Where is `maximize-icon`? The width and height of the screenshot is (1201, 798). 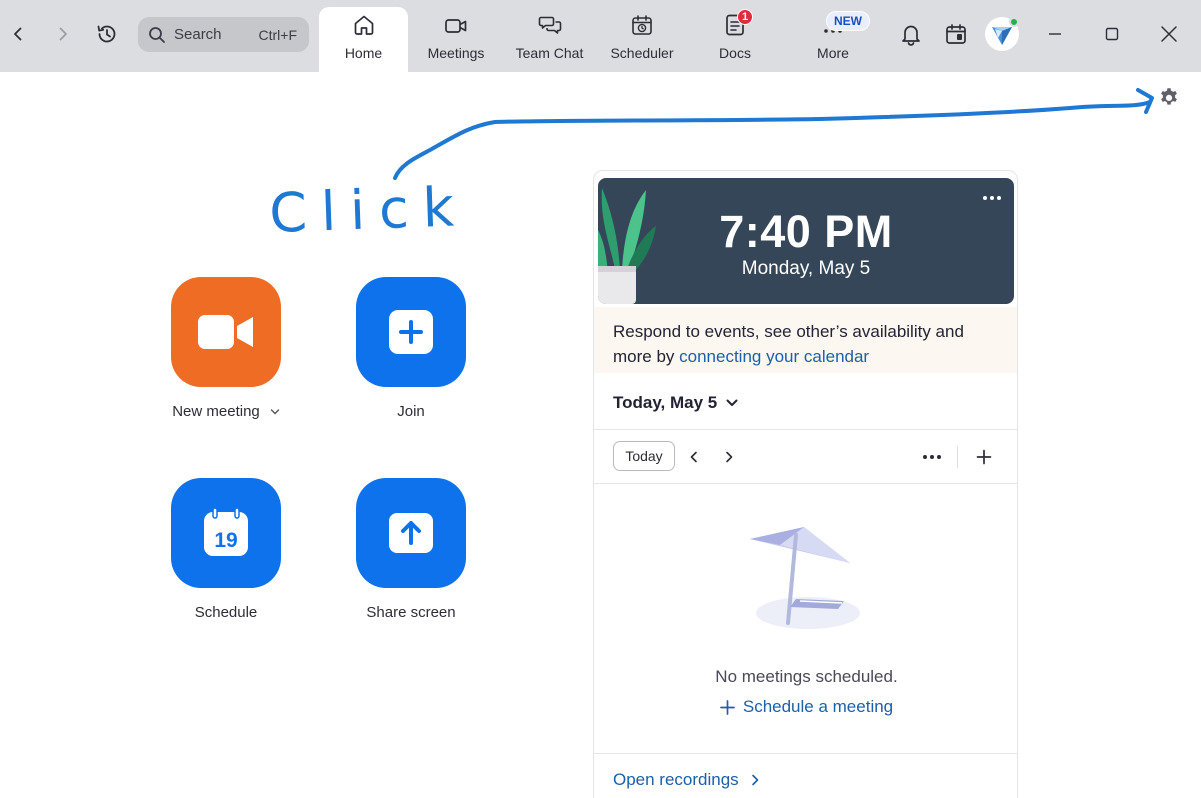 maximize-icon is located at coordinates (1112, 34).